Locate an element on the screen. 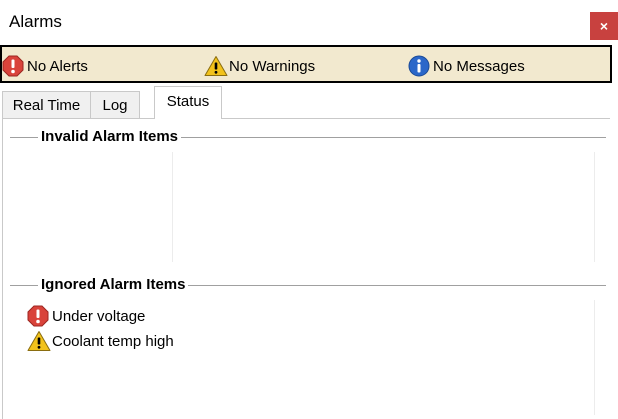 This screenshot has height=419, width=618. tab-real-time: Real Time is located at coordinates (46, 105).